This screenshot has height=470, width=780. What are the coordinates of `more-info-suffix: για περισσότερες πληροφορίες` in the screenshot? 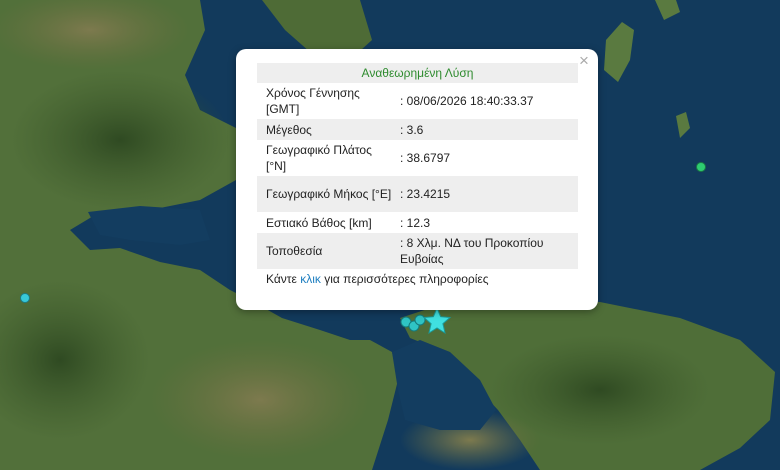 It's located at (404, 279).